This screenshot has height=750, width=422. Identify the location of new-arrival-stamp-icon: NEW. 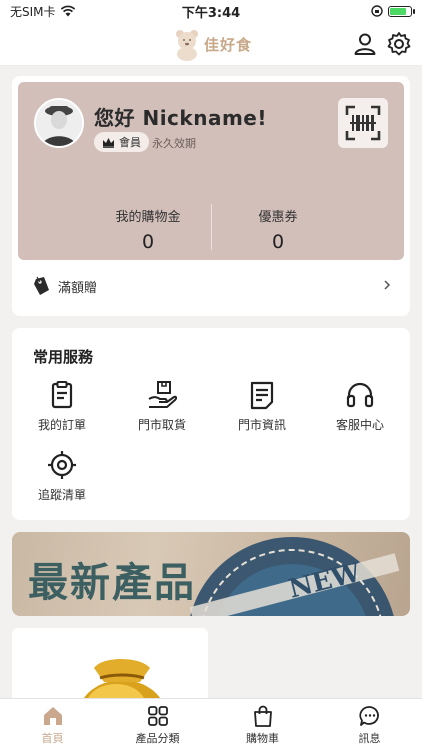
(294, 576).